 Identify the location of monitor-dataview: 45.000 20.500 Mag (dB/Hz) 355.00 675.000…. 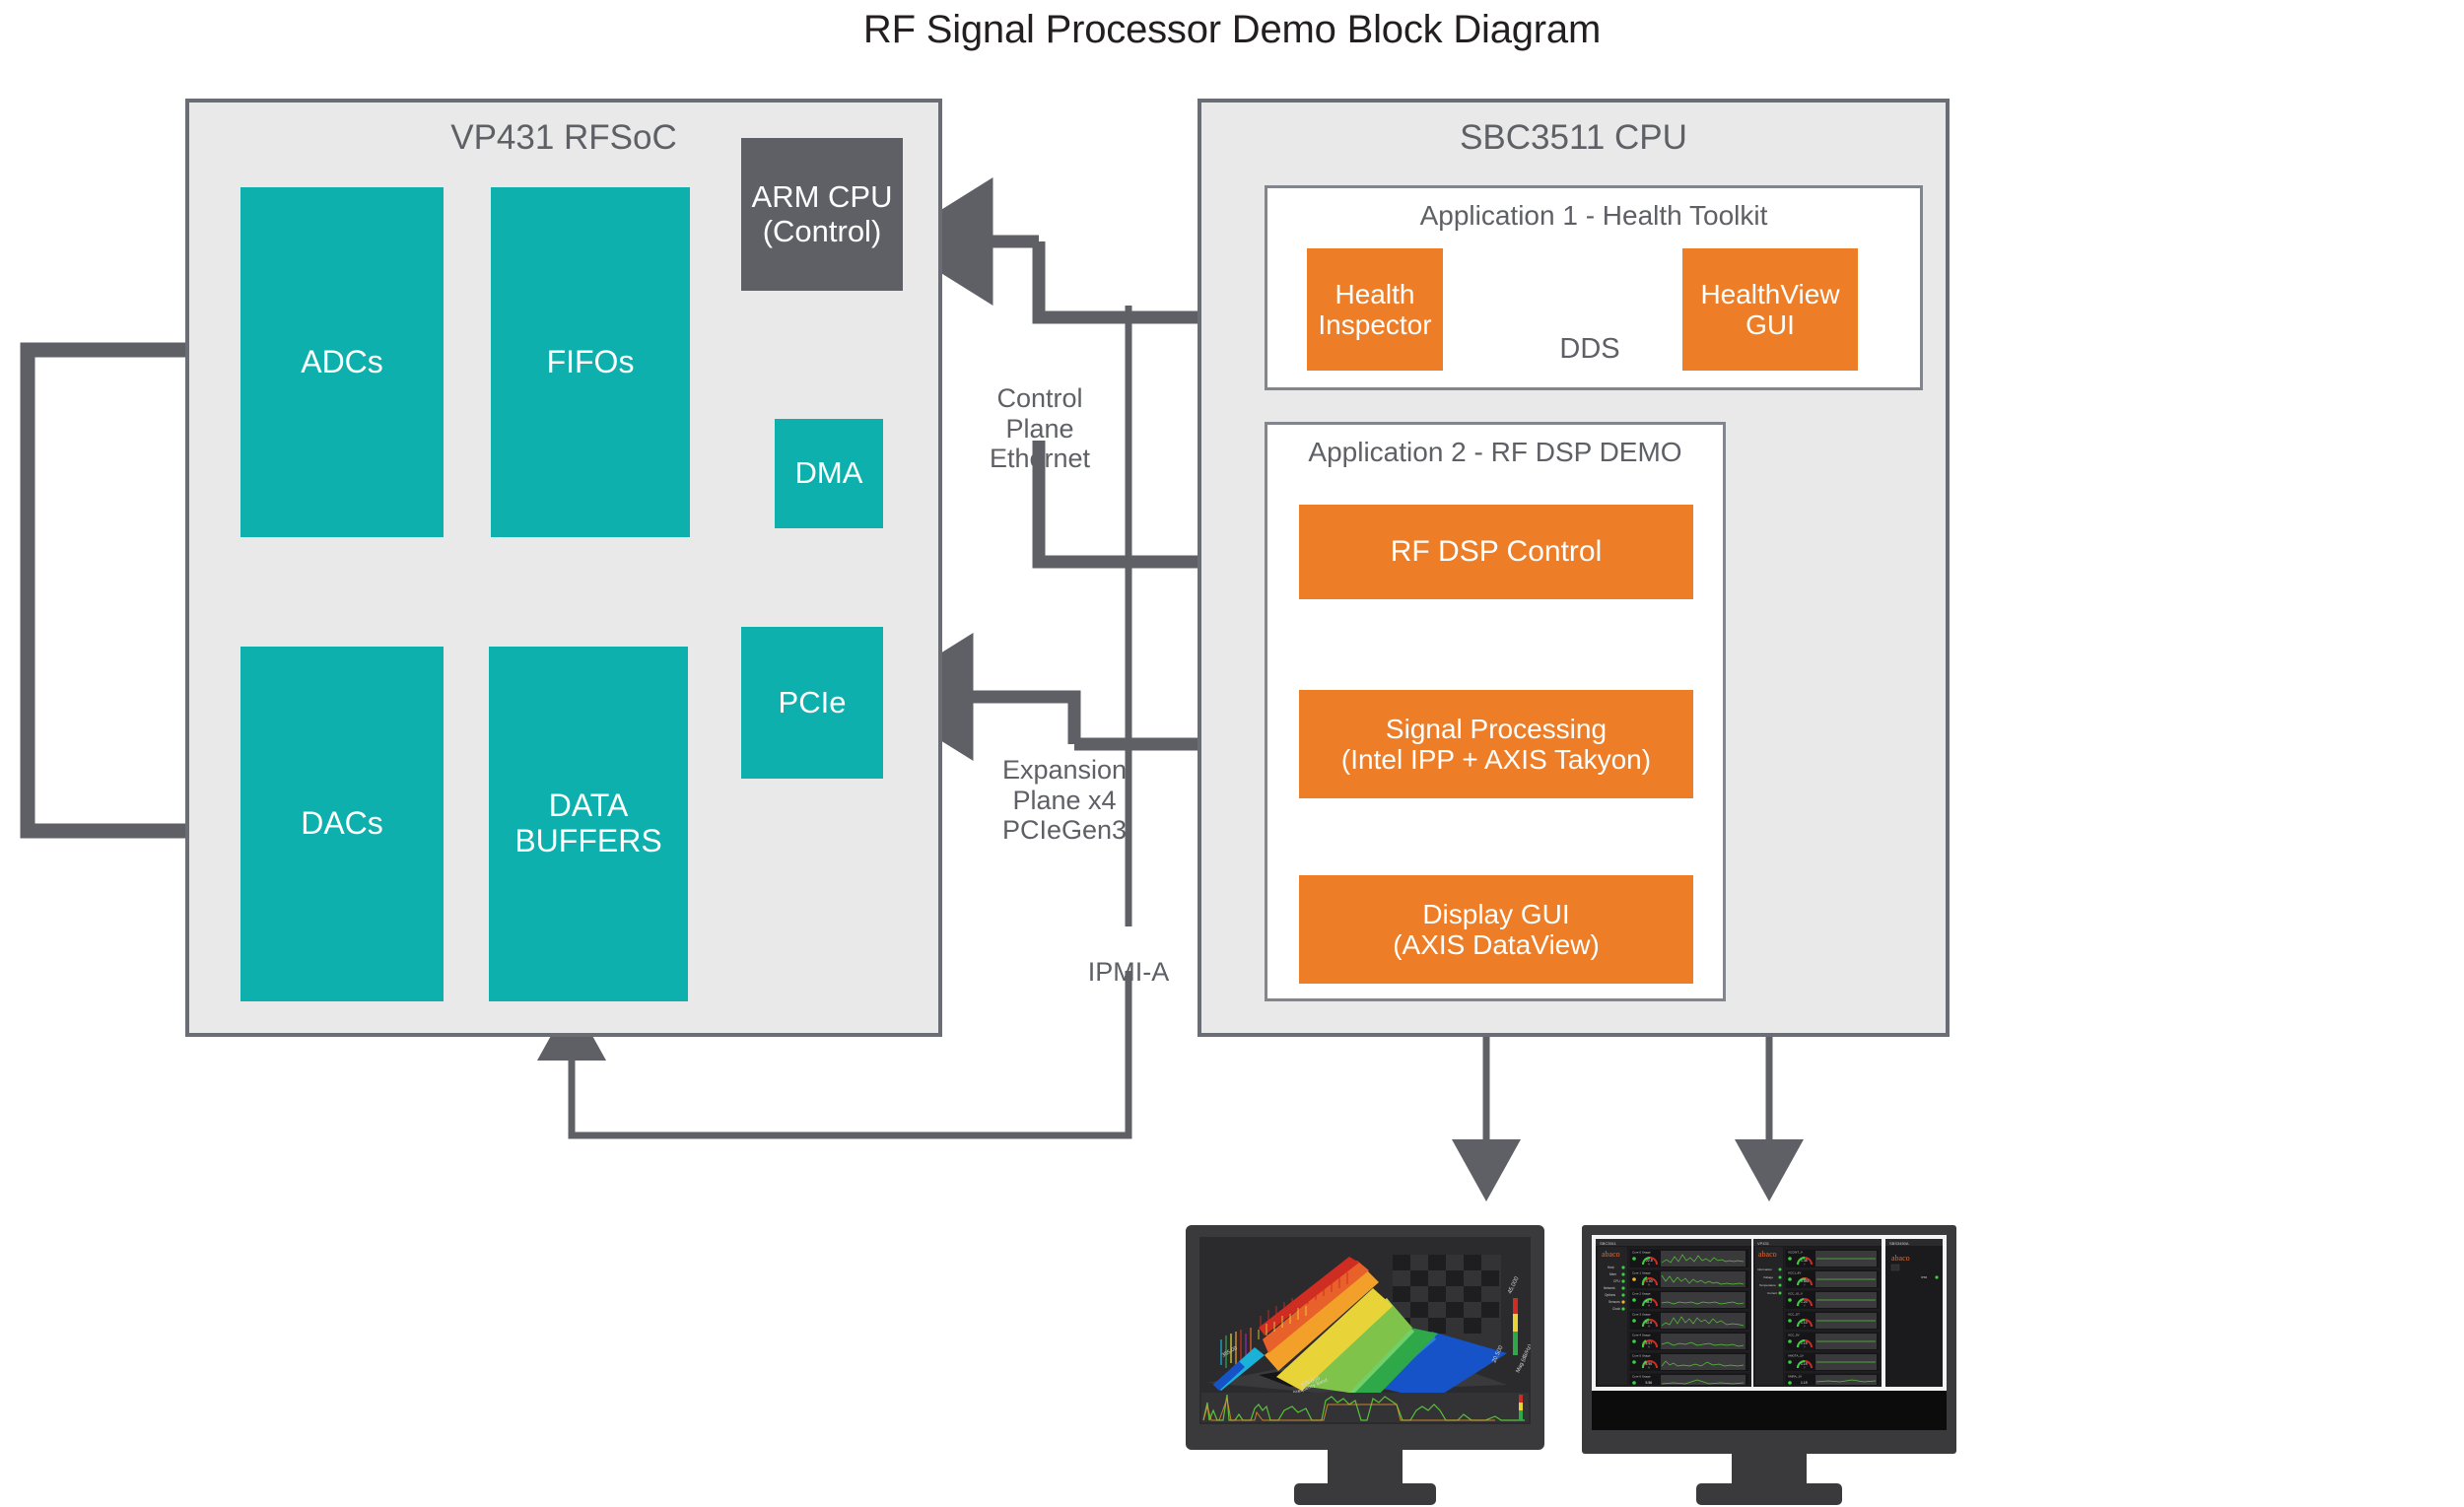
(1365, 1366).